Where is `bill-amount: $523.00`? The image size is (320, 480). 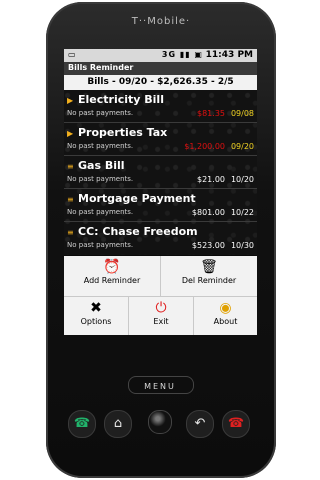 bill-amount: $523.00 is located at coordinates (208, 245).